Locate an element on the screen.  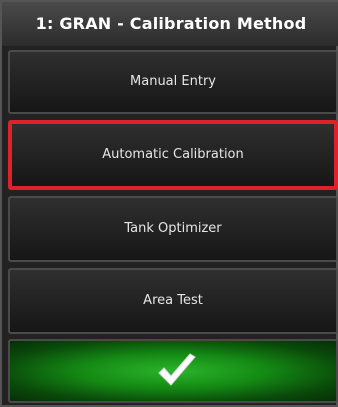
tank-optimizer-label: Tank Optimizer is located at coordinates (173, 228).